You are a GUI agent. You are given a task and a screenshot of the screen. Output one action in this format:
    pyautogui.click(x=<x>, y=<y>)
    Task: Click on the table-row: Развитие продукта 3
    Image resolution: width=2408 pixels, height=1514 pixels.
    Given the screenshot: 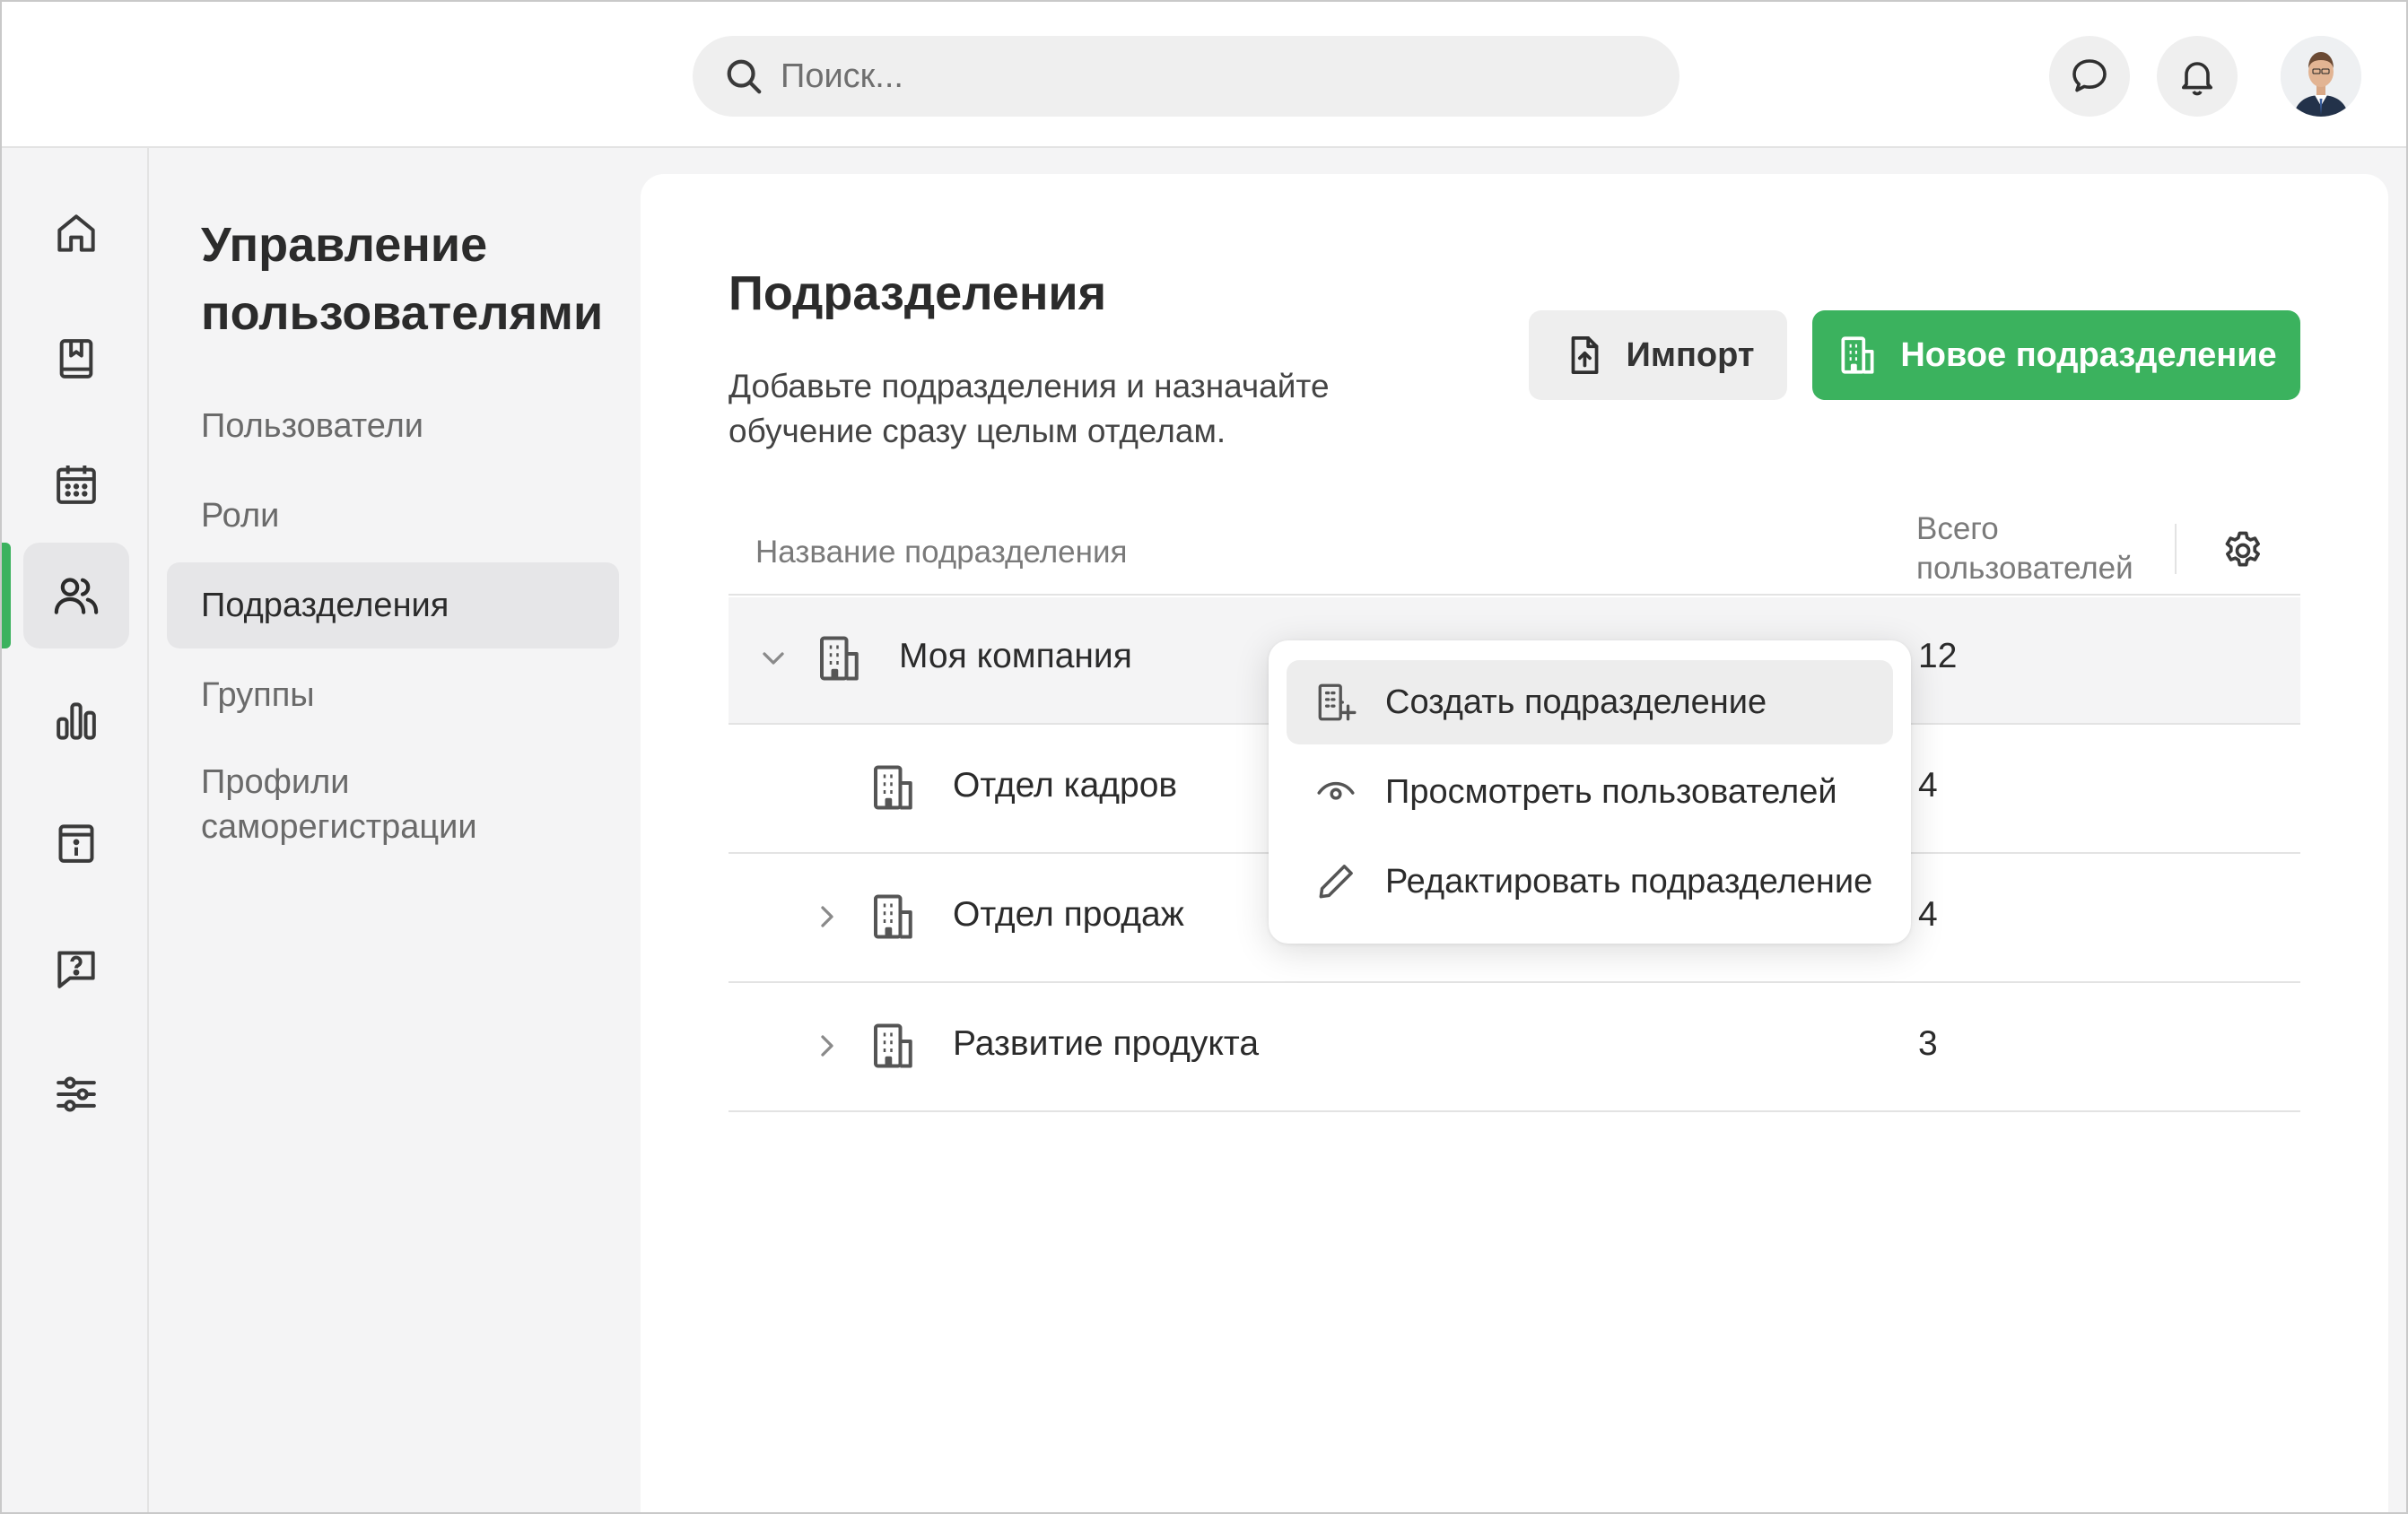 What is the action you would take?
    pyautogui.click(x=1514, y=1048)
    